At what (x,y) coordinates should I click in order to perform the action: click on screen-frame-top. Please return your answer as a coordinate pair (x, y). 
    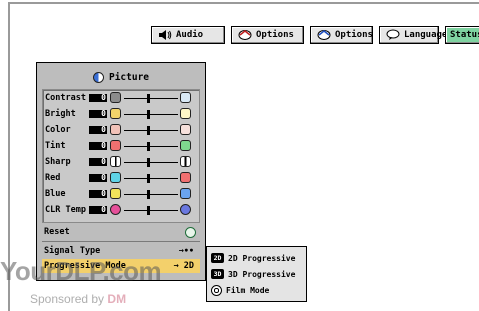
    Looking at the image, I should click on (243, 5).